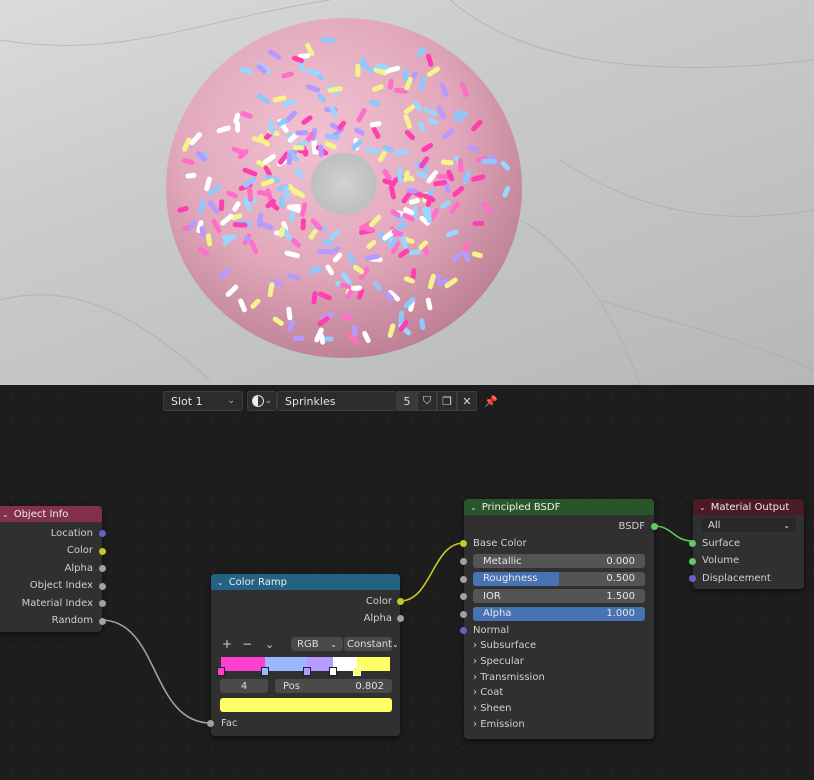 The image size is (814, 780). I want to click on output-random-label: Random, so click(72, 620).